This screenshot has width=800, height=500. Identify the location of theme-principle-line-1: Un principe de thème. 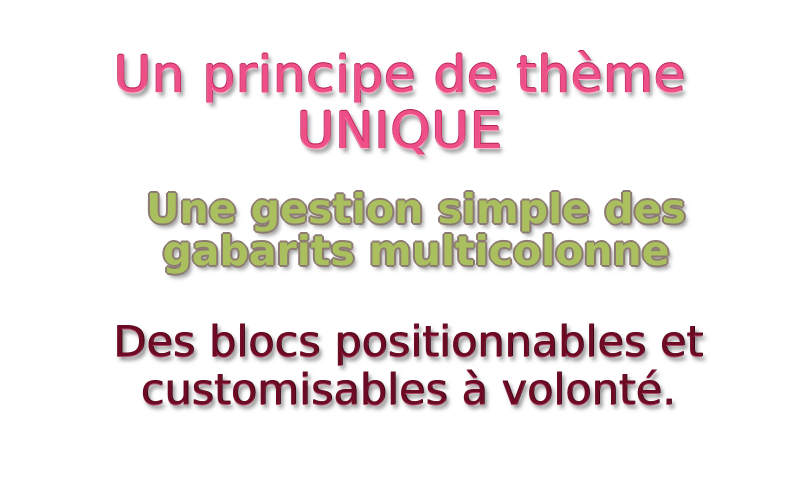
(400, 75).